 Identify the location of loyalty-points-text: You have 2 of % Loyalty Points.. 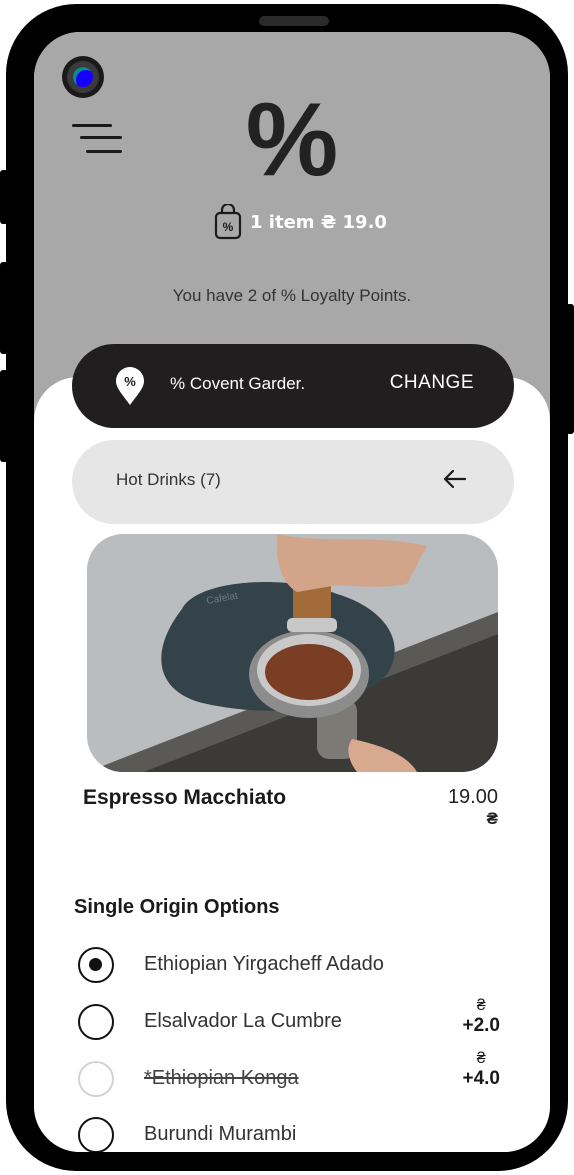
(292, 295).